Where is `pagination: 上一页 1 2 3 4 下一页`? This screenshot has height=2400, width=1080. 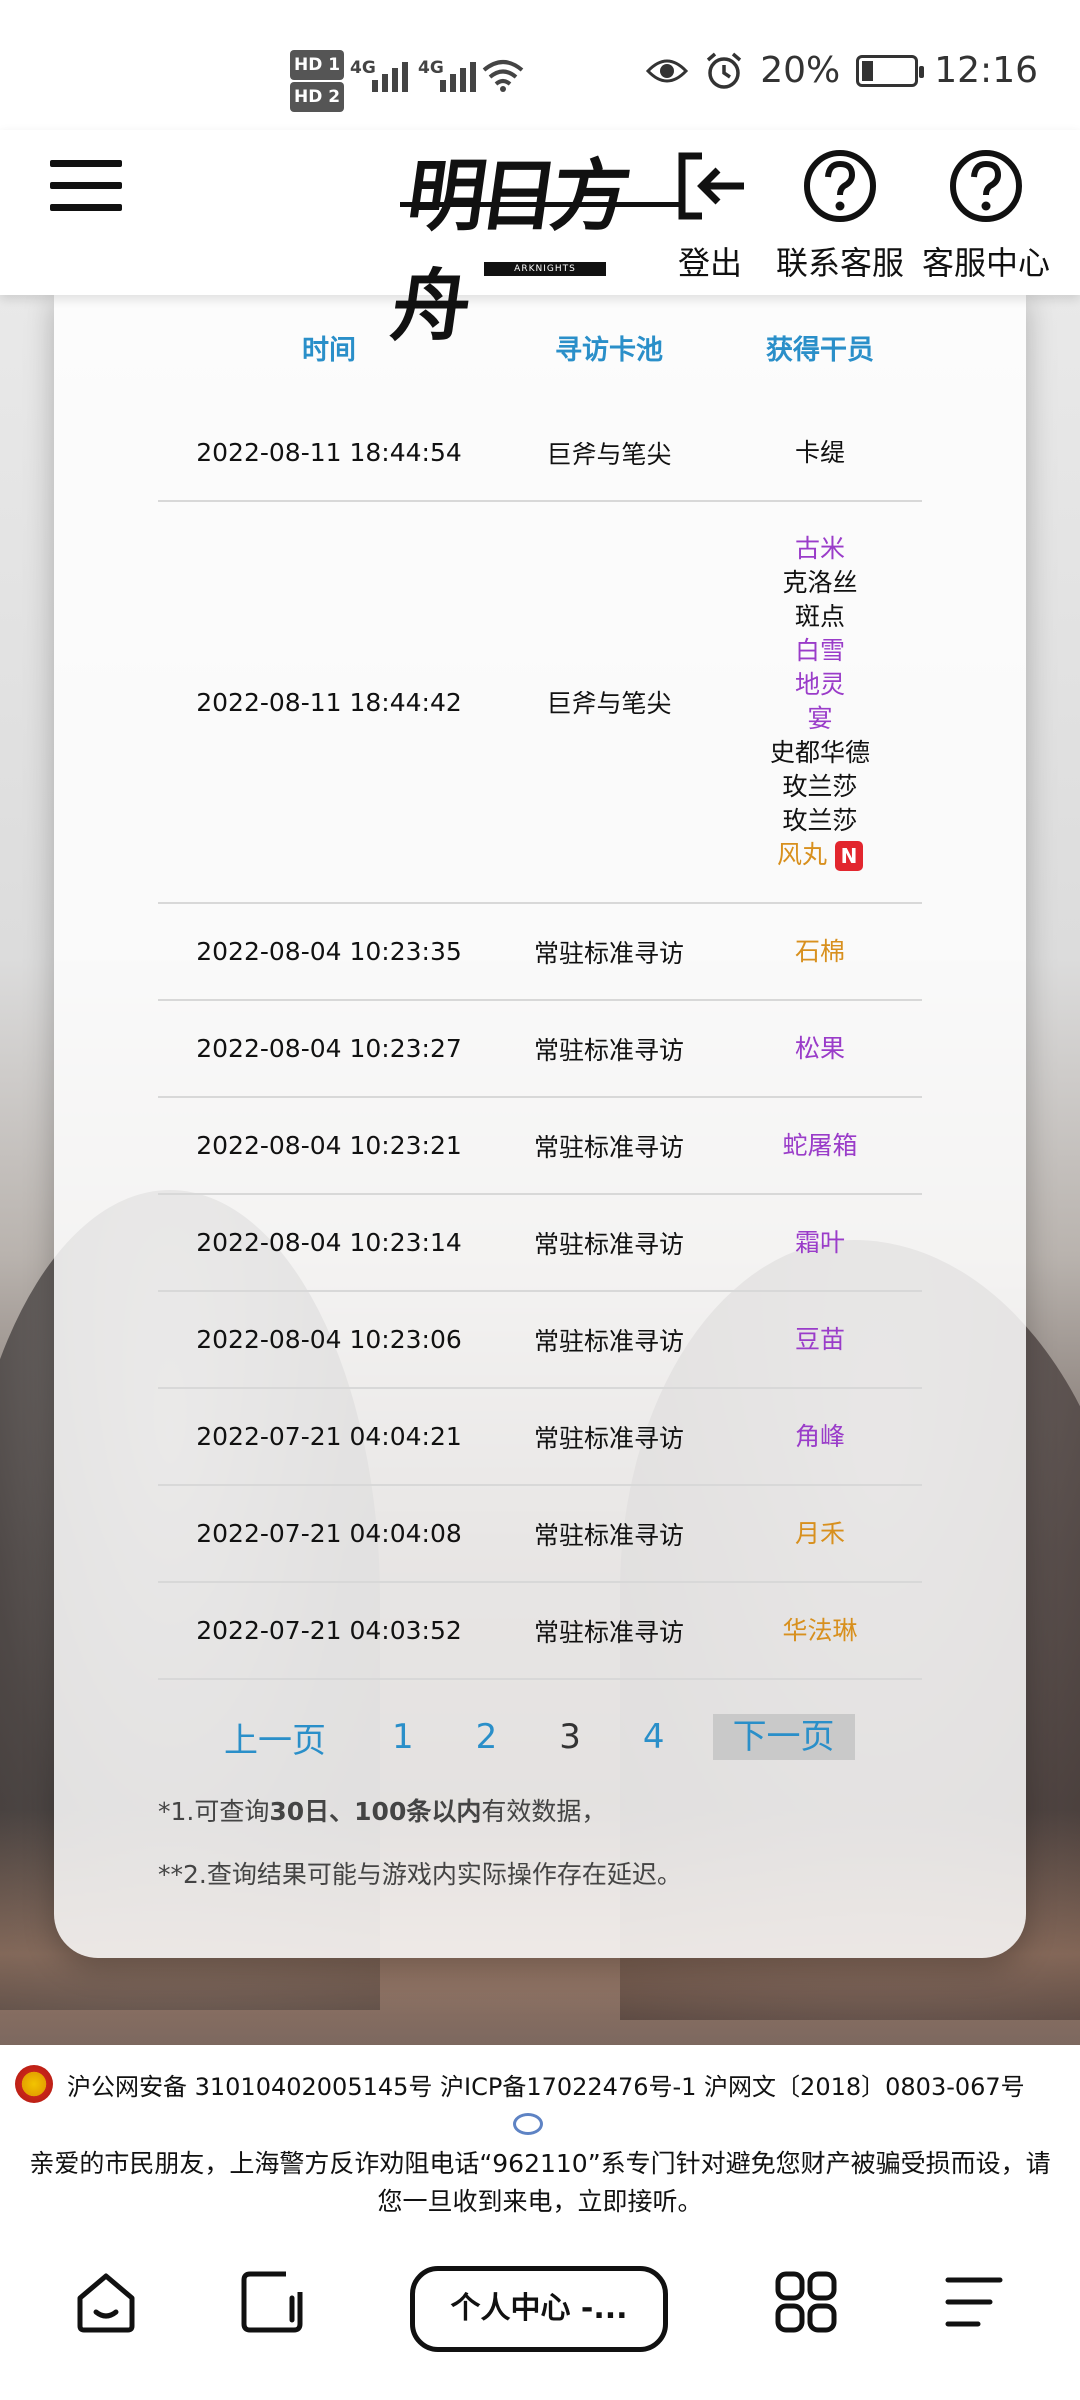 pagination: 上一页 1 2 3 4 下一页 is located at coordinates (574, 1737).